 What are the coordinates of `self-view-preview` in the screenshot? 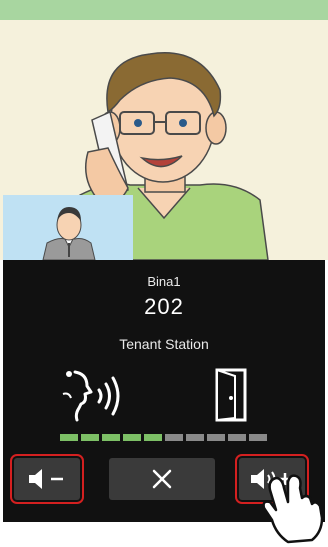 It's located at (68, 227).